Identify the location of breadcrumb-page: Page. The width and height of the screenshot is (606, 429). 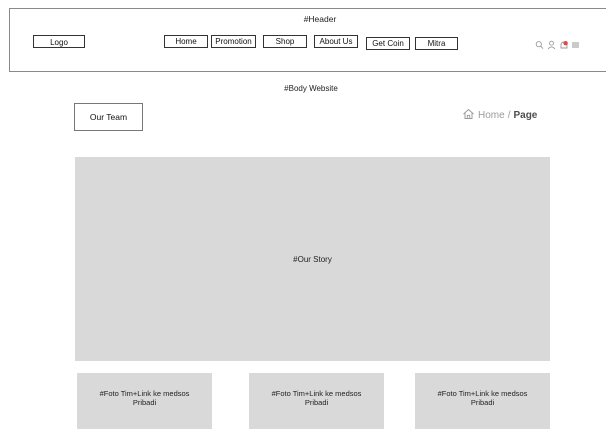
(525, 115).